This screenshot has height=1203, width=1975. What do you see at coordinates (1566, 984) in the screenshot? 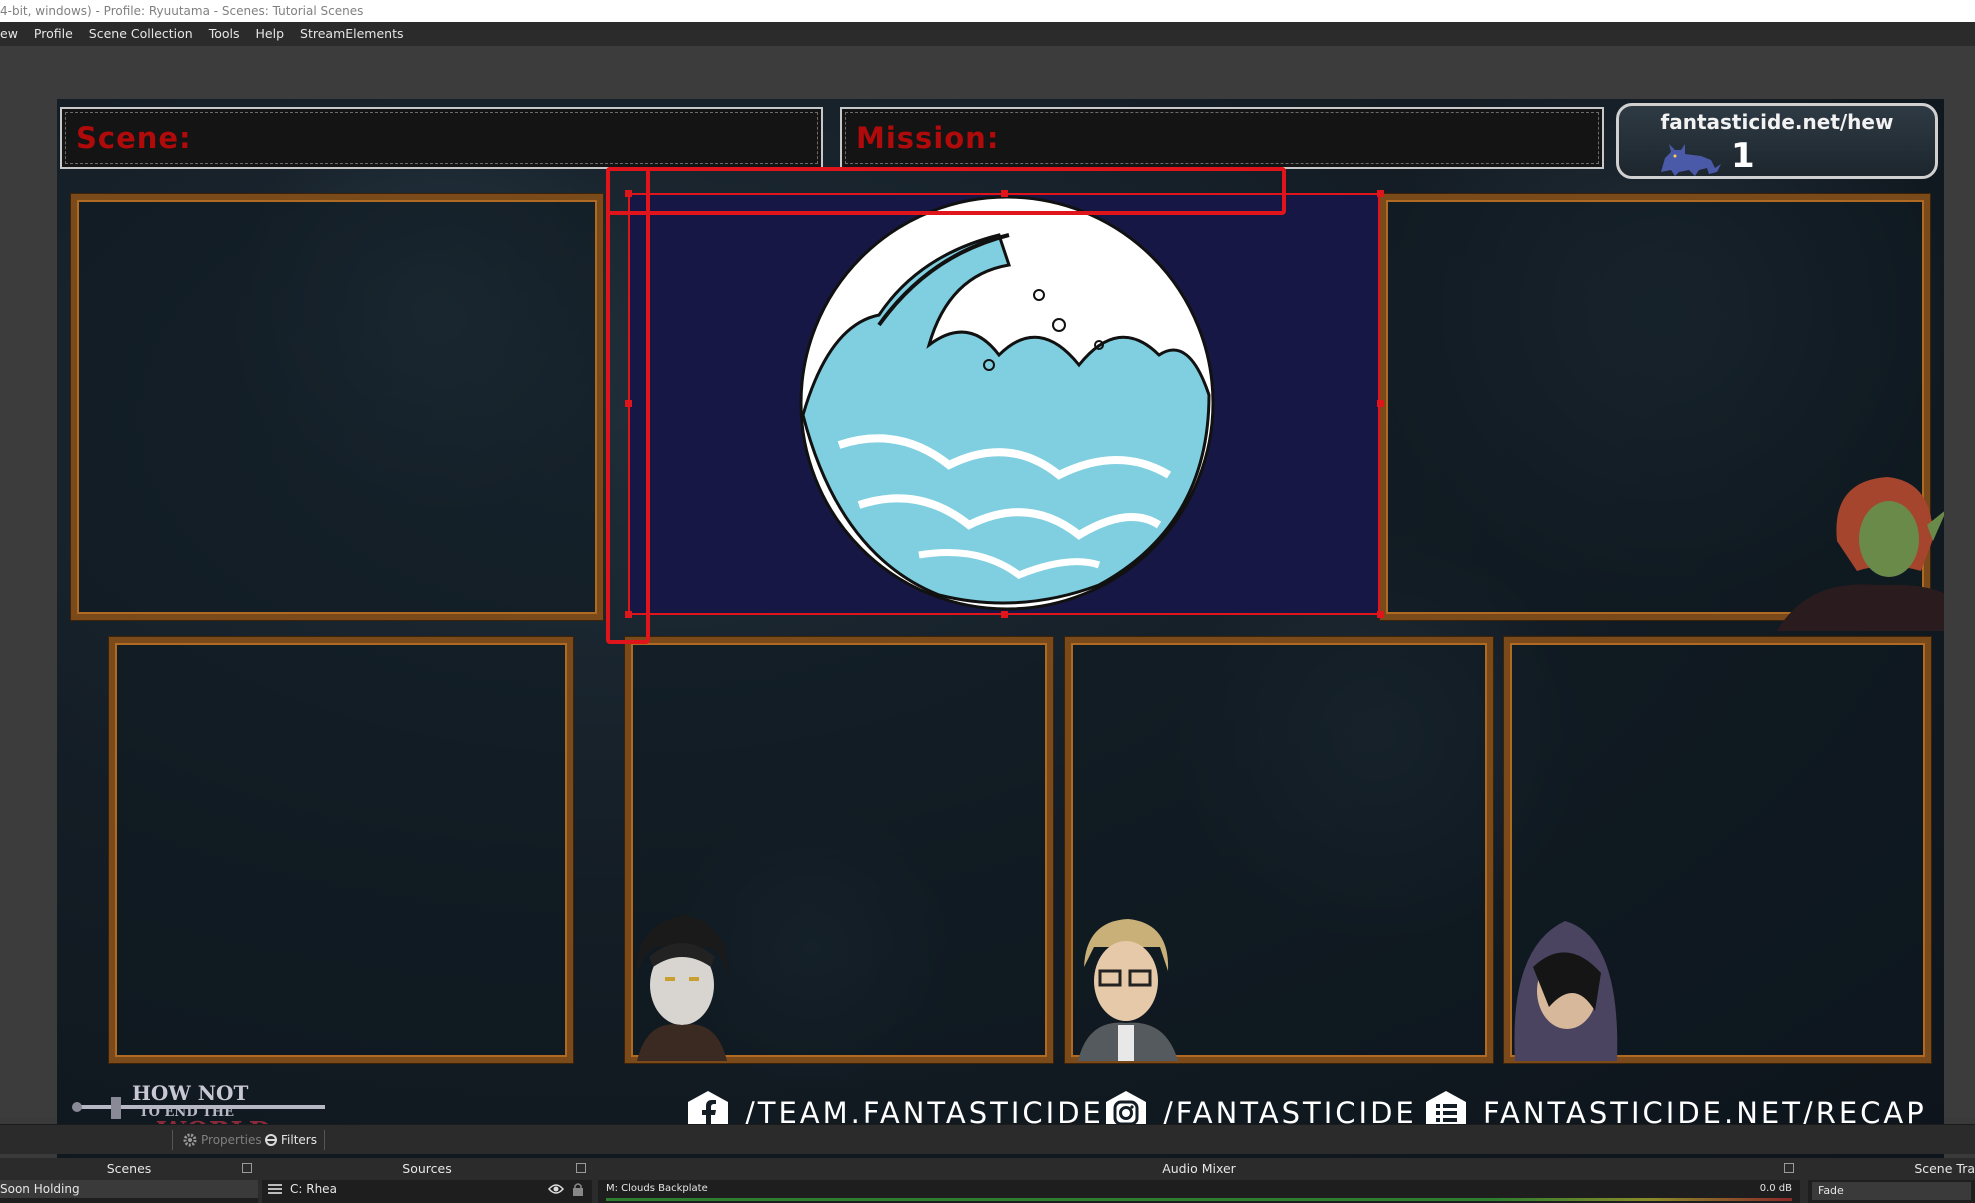
I see `portrait-hooded` at bounding box center [1566, 984].